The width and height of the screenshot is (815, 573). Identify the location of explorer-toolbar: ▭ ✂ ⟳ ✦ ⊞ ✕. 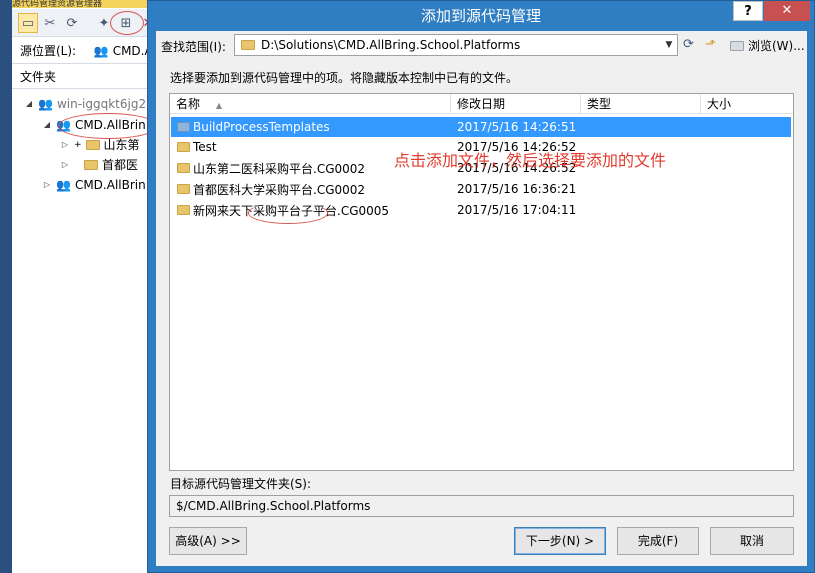
(86, 23).